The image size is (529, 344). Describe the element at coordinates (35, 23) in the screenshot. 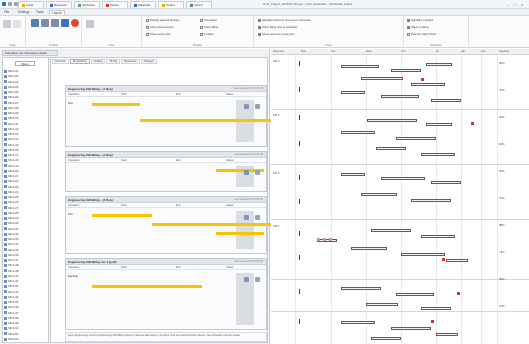

I see `grid-icon` at that location.